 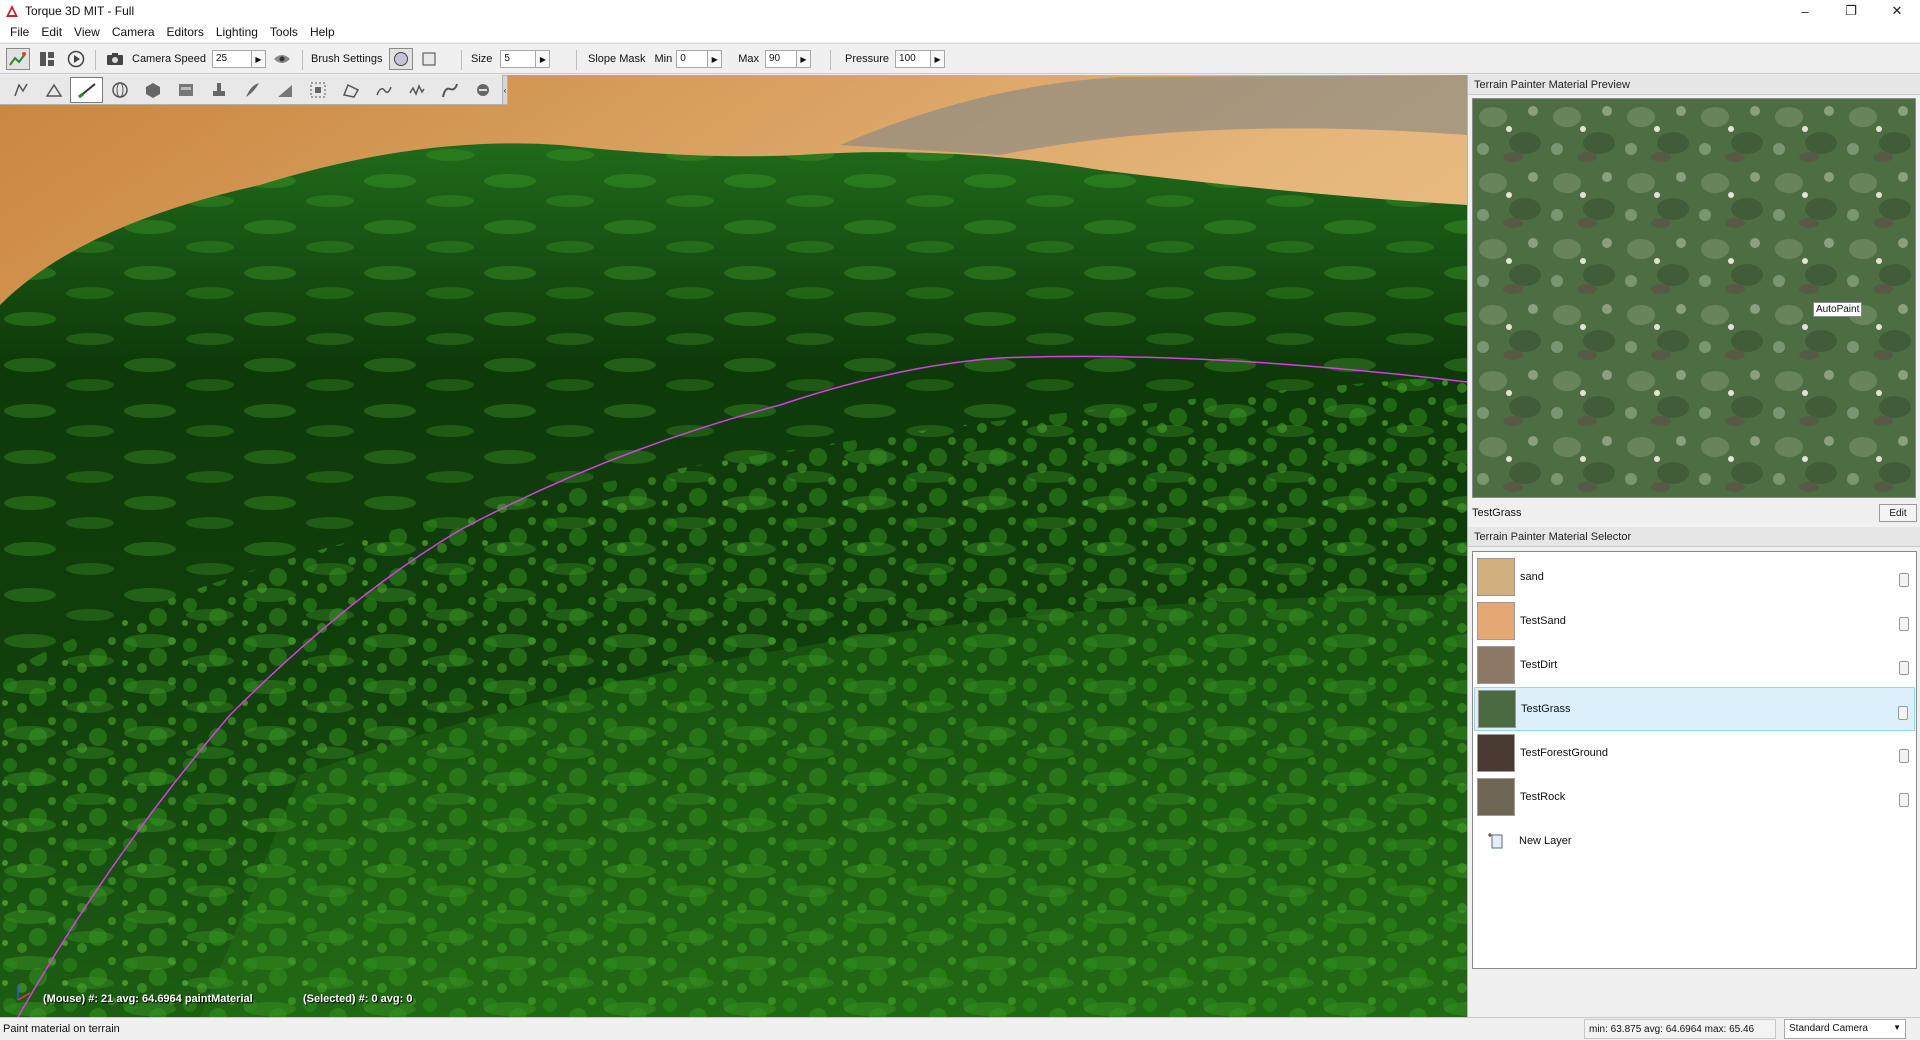 I want to click on erosion-icon, so click(x=449, y=90).